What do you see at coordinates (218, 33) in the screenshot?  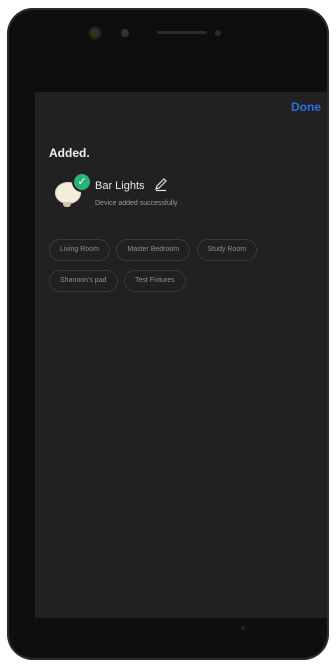 I see `light-sensor` at bounding box center [218, 33].